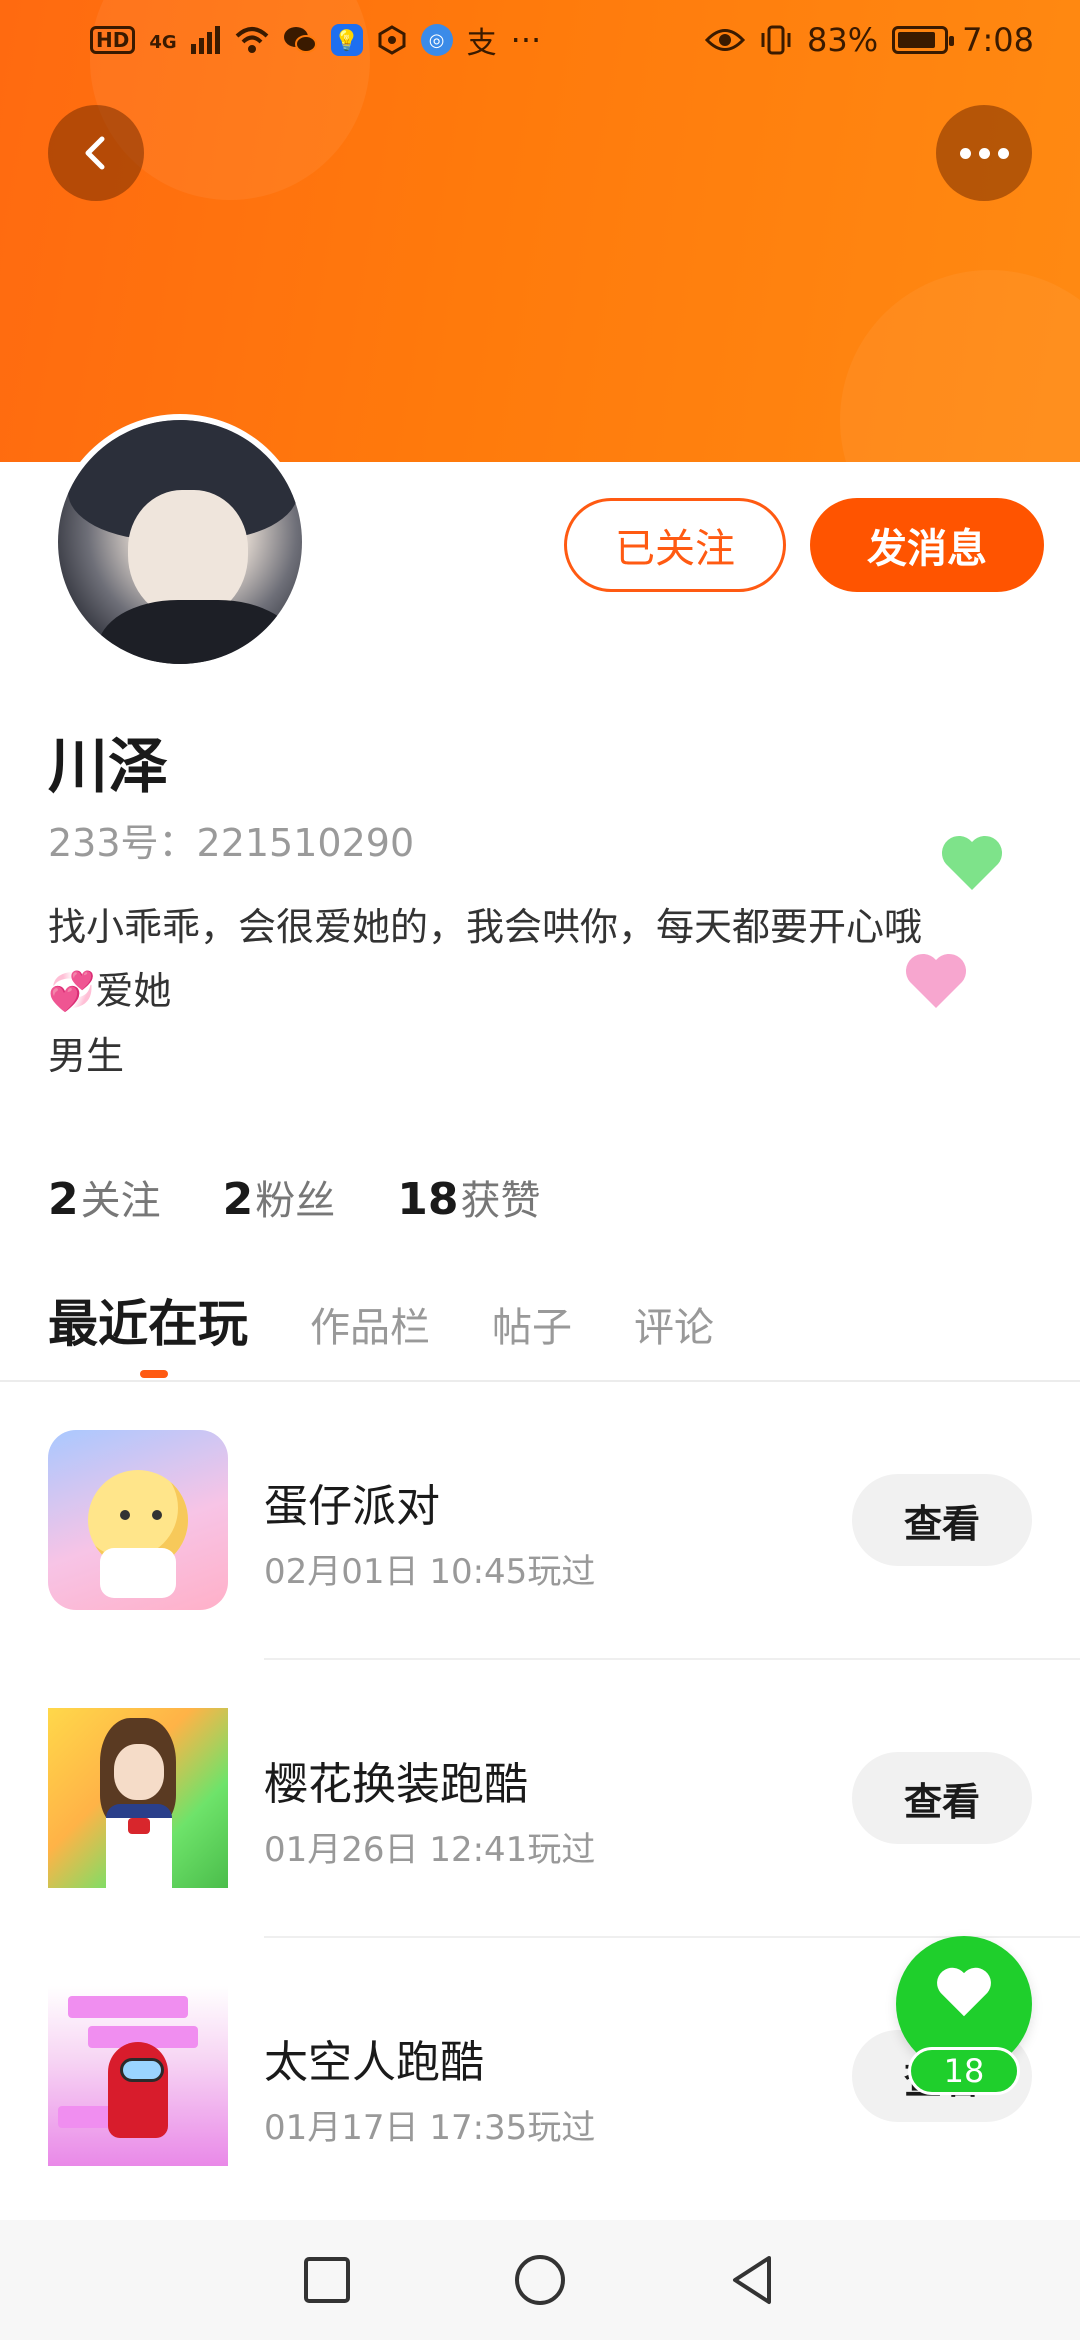 The height and width of the screenshot is (2340, 1080). I want to click on home-button, so click(540, 2280).